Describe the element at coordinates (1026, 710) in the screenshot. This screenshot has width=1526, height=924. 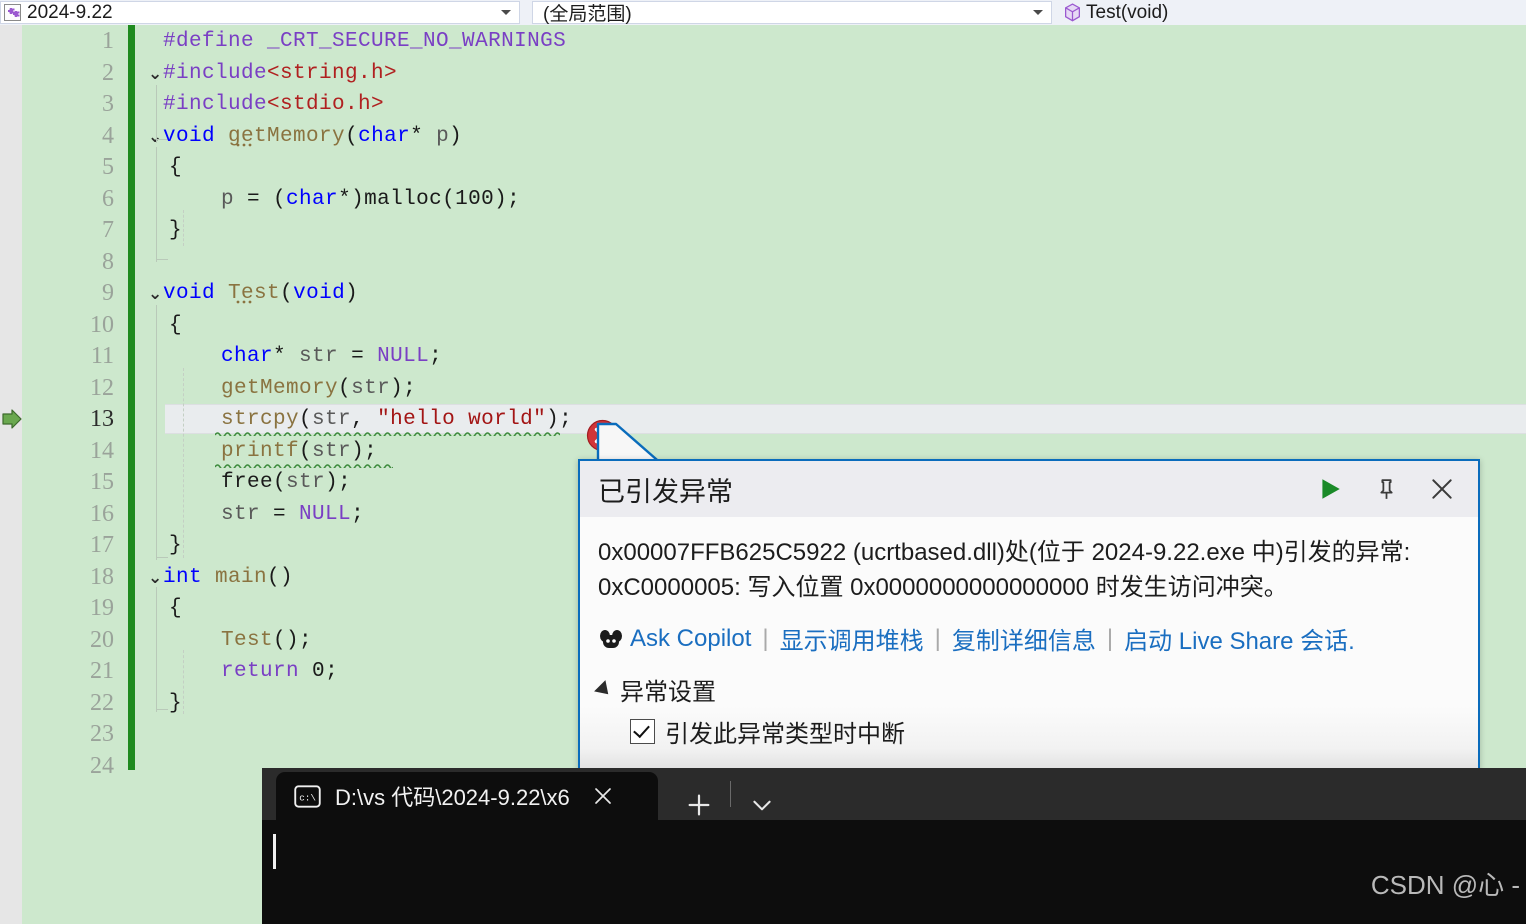
I see `exception-settings-section: 异常设置 引发此异常类型时中断` at that location.